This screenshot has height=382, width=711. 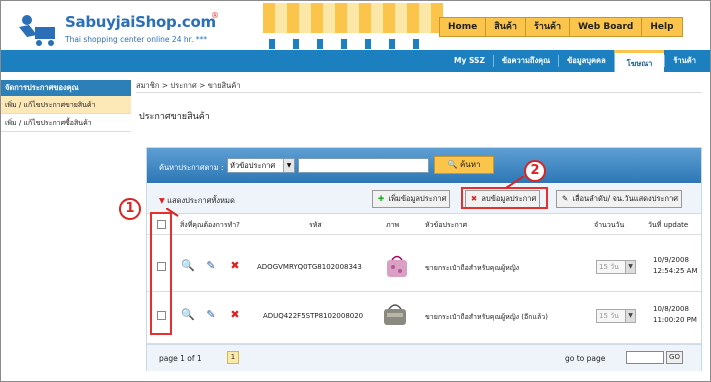 I want to click on brand-tagline: Thai shopping center online 24 hr. ***, so click(x=136, y=39).